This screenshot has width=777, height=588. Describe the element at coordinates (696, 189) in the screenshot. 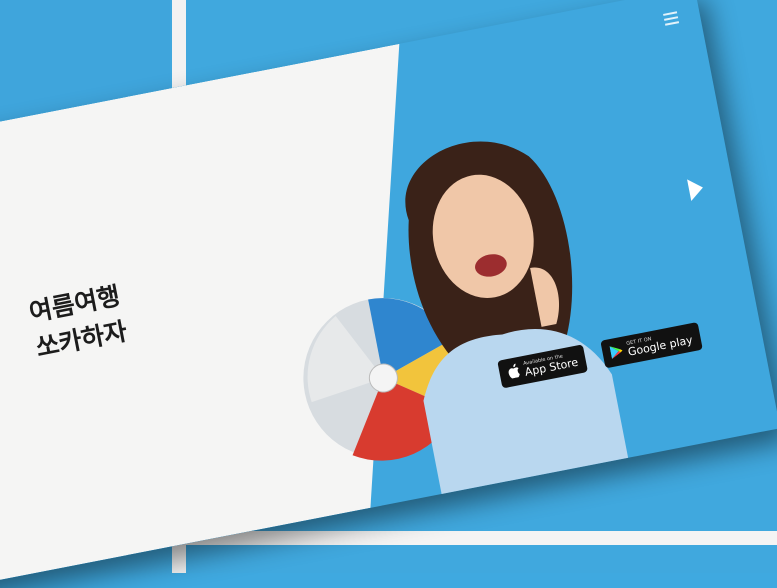

I see `next-arrow-icon` at that location.